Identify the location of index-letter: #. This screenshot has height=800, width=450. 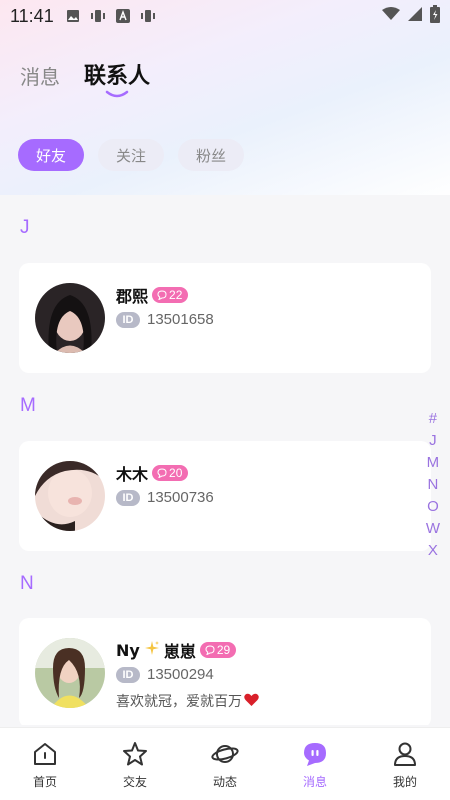
(433, 419).